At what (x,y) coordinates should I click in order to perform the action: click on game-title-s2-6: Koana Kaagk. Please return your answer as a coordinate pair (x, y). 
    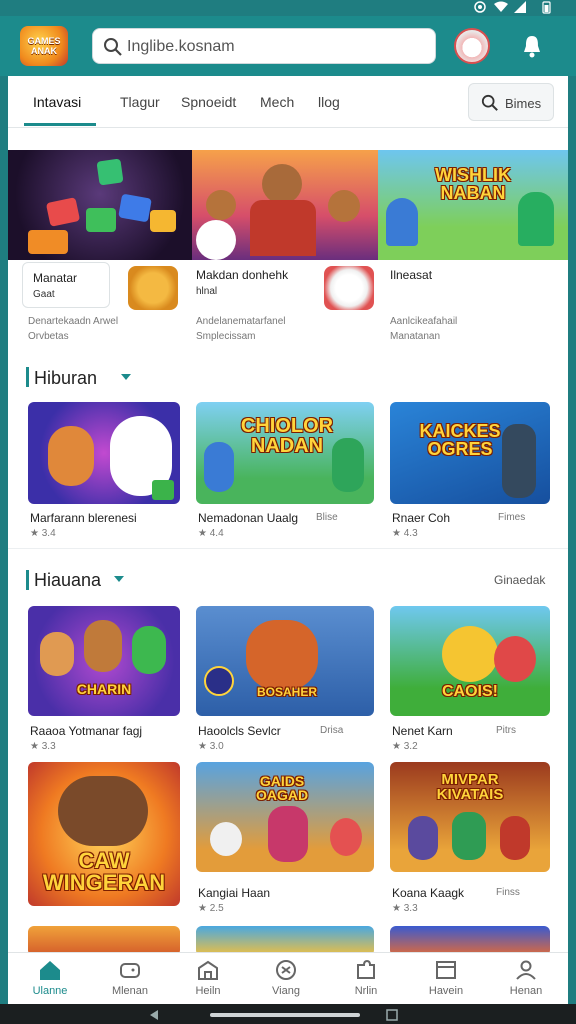
    Looking at the image, I should click on (428, 893).